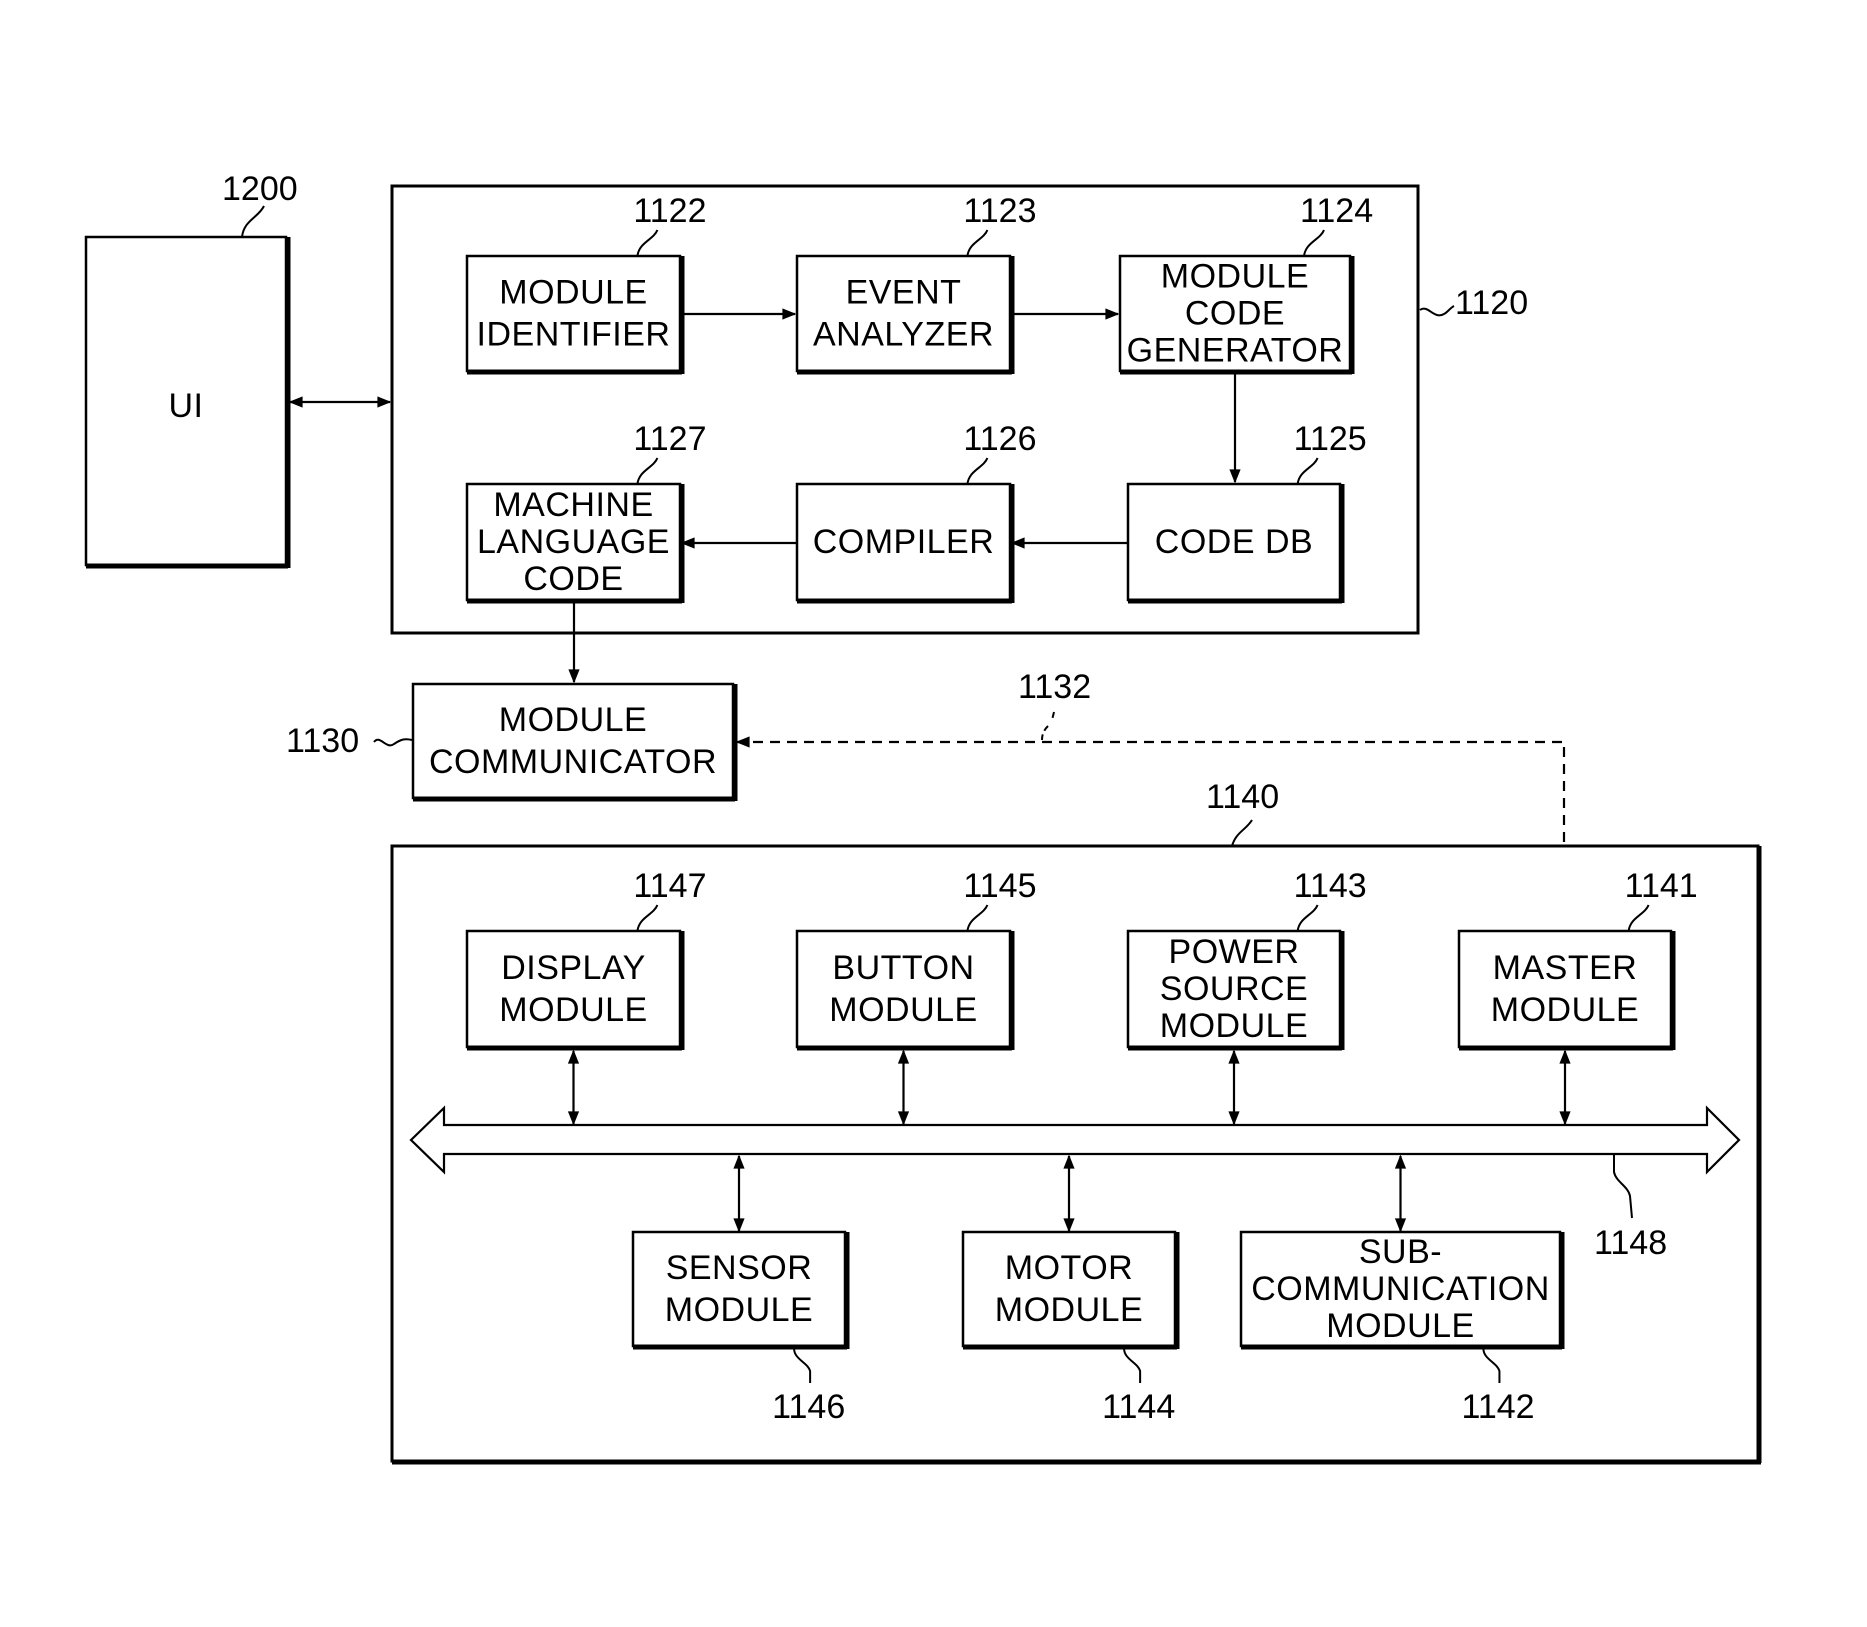 This screenshot has width=1867, height=1627. I want to click on block-label-line: LANGUAGE, so click(573, 542).